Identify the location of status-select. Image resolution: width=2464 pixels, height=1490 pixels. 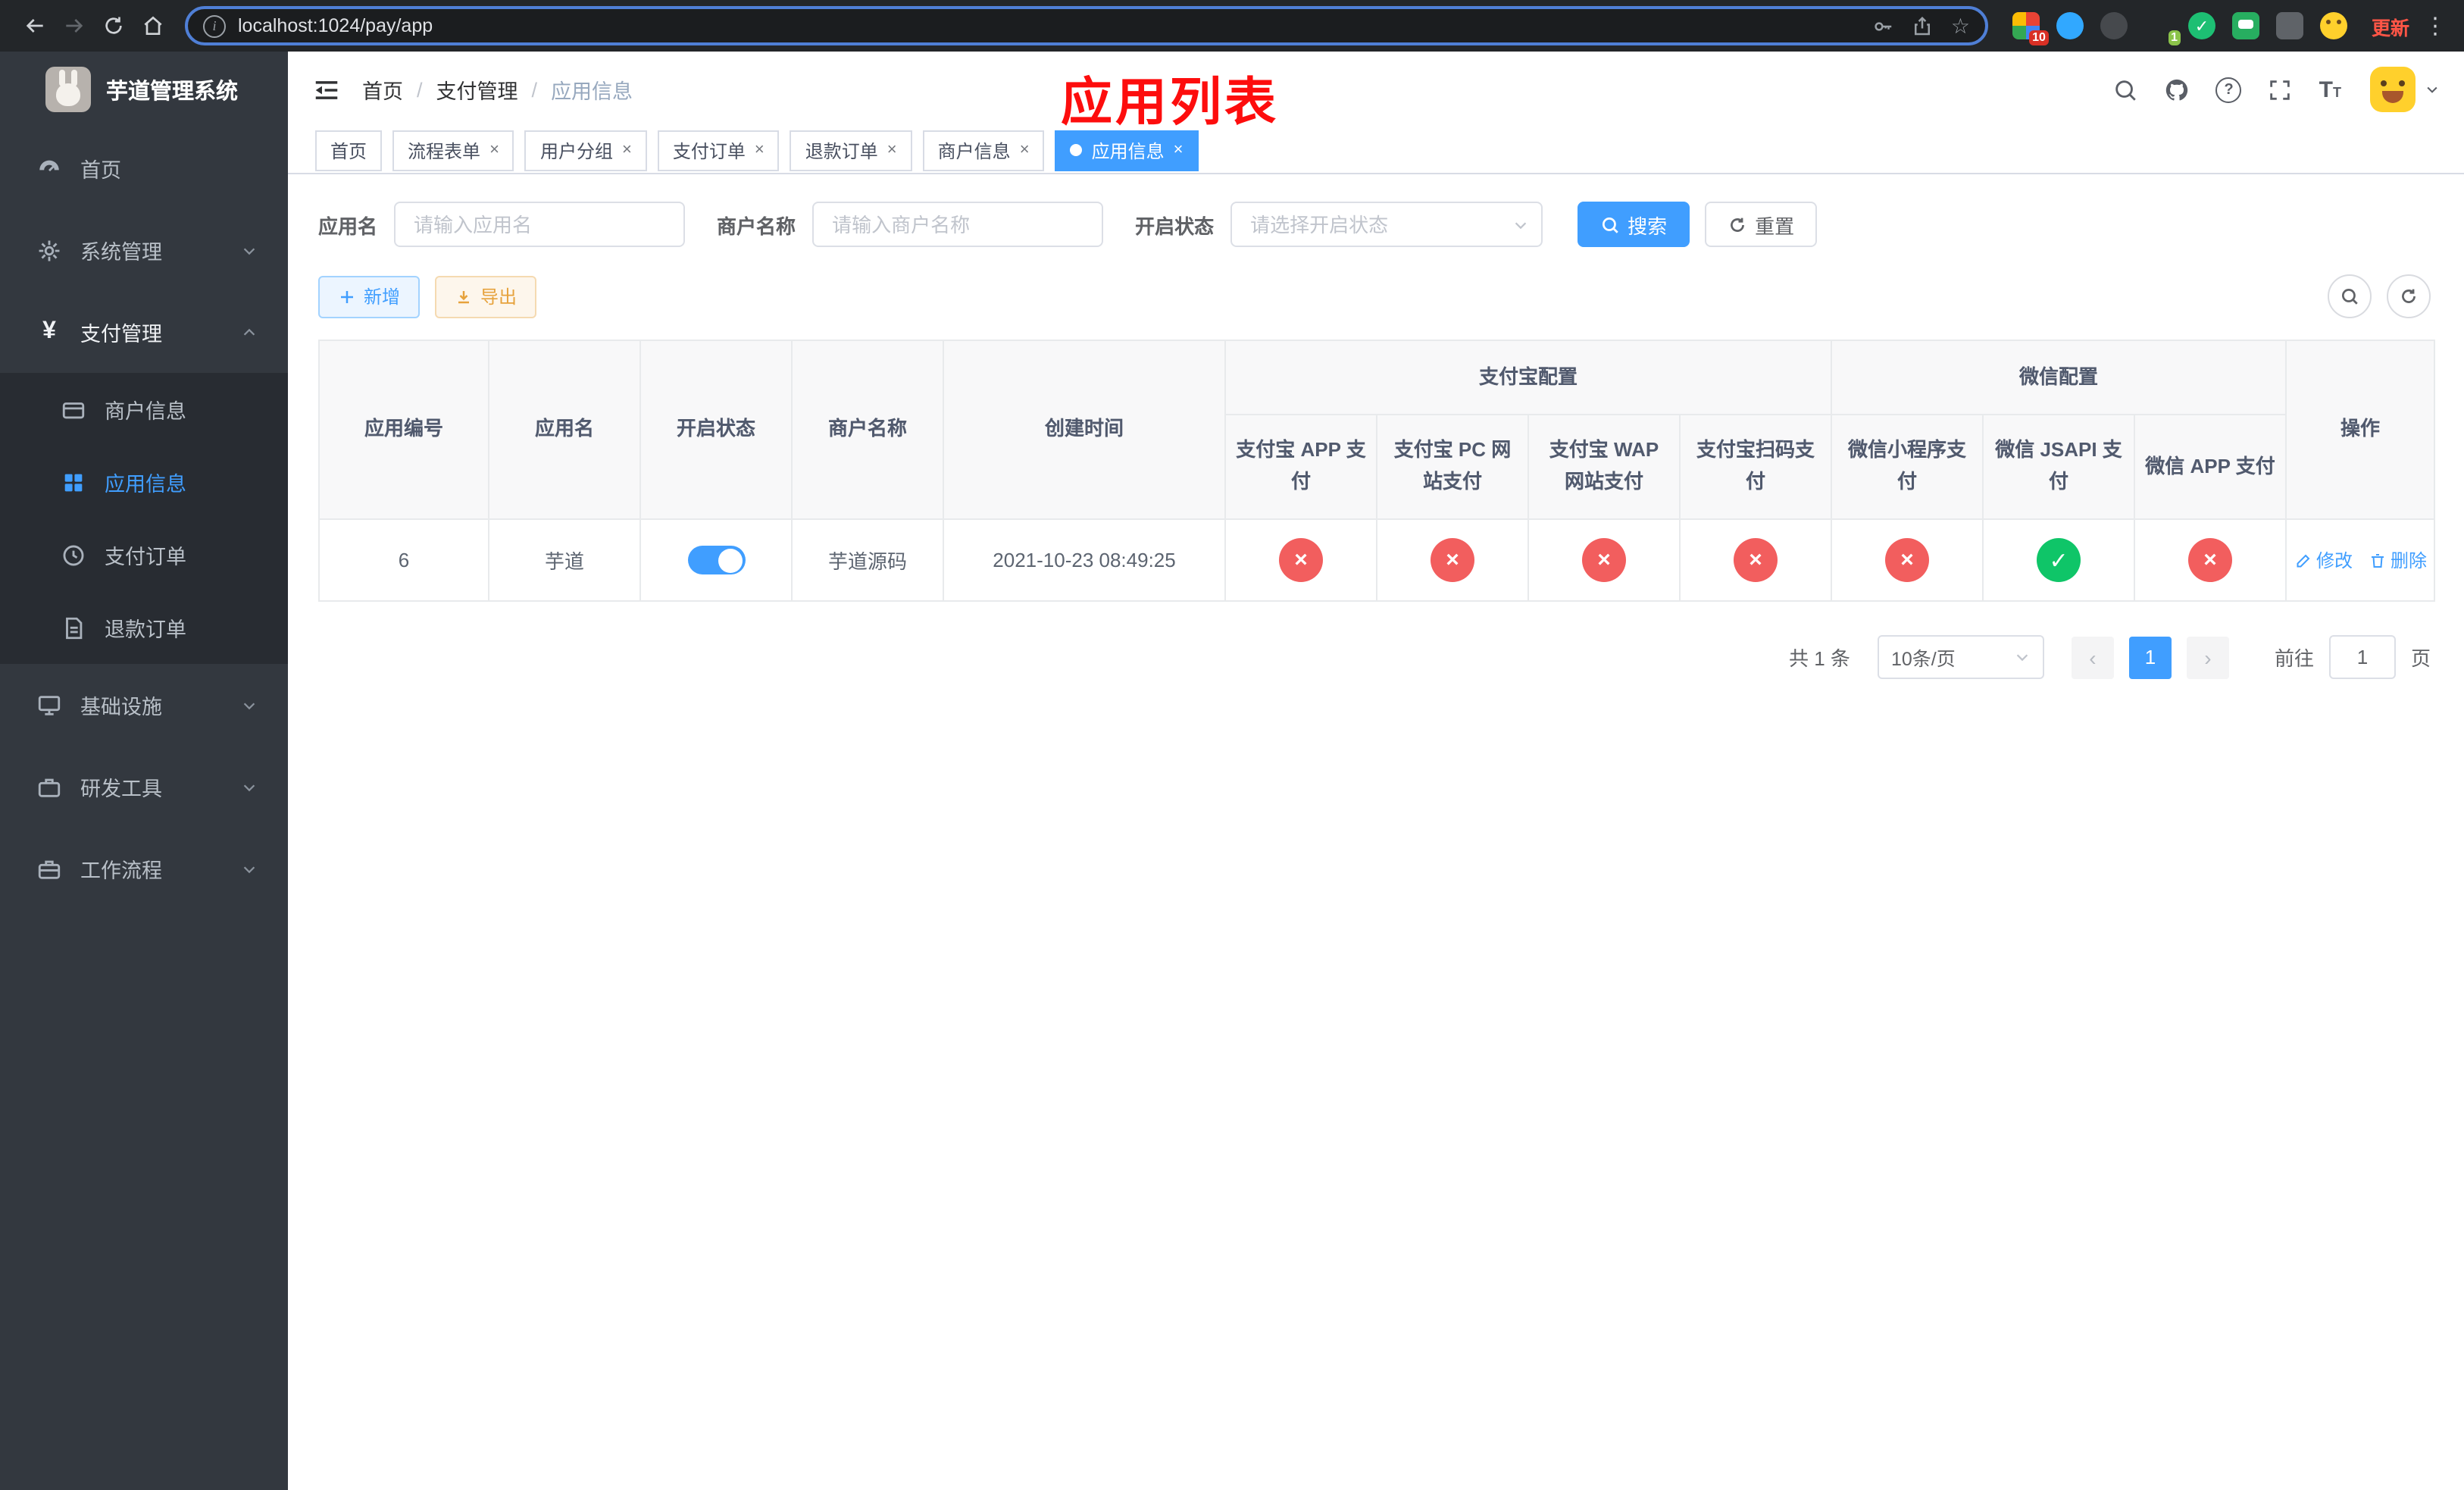
(1386, 224).